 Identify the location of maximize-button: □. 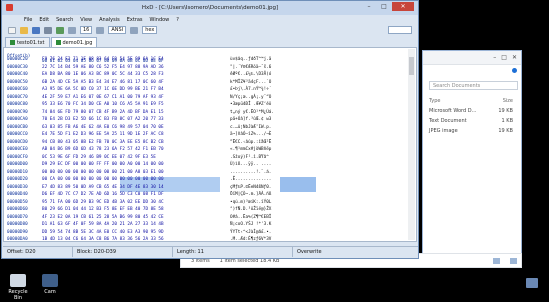
(384, 6).